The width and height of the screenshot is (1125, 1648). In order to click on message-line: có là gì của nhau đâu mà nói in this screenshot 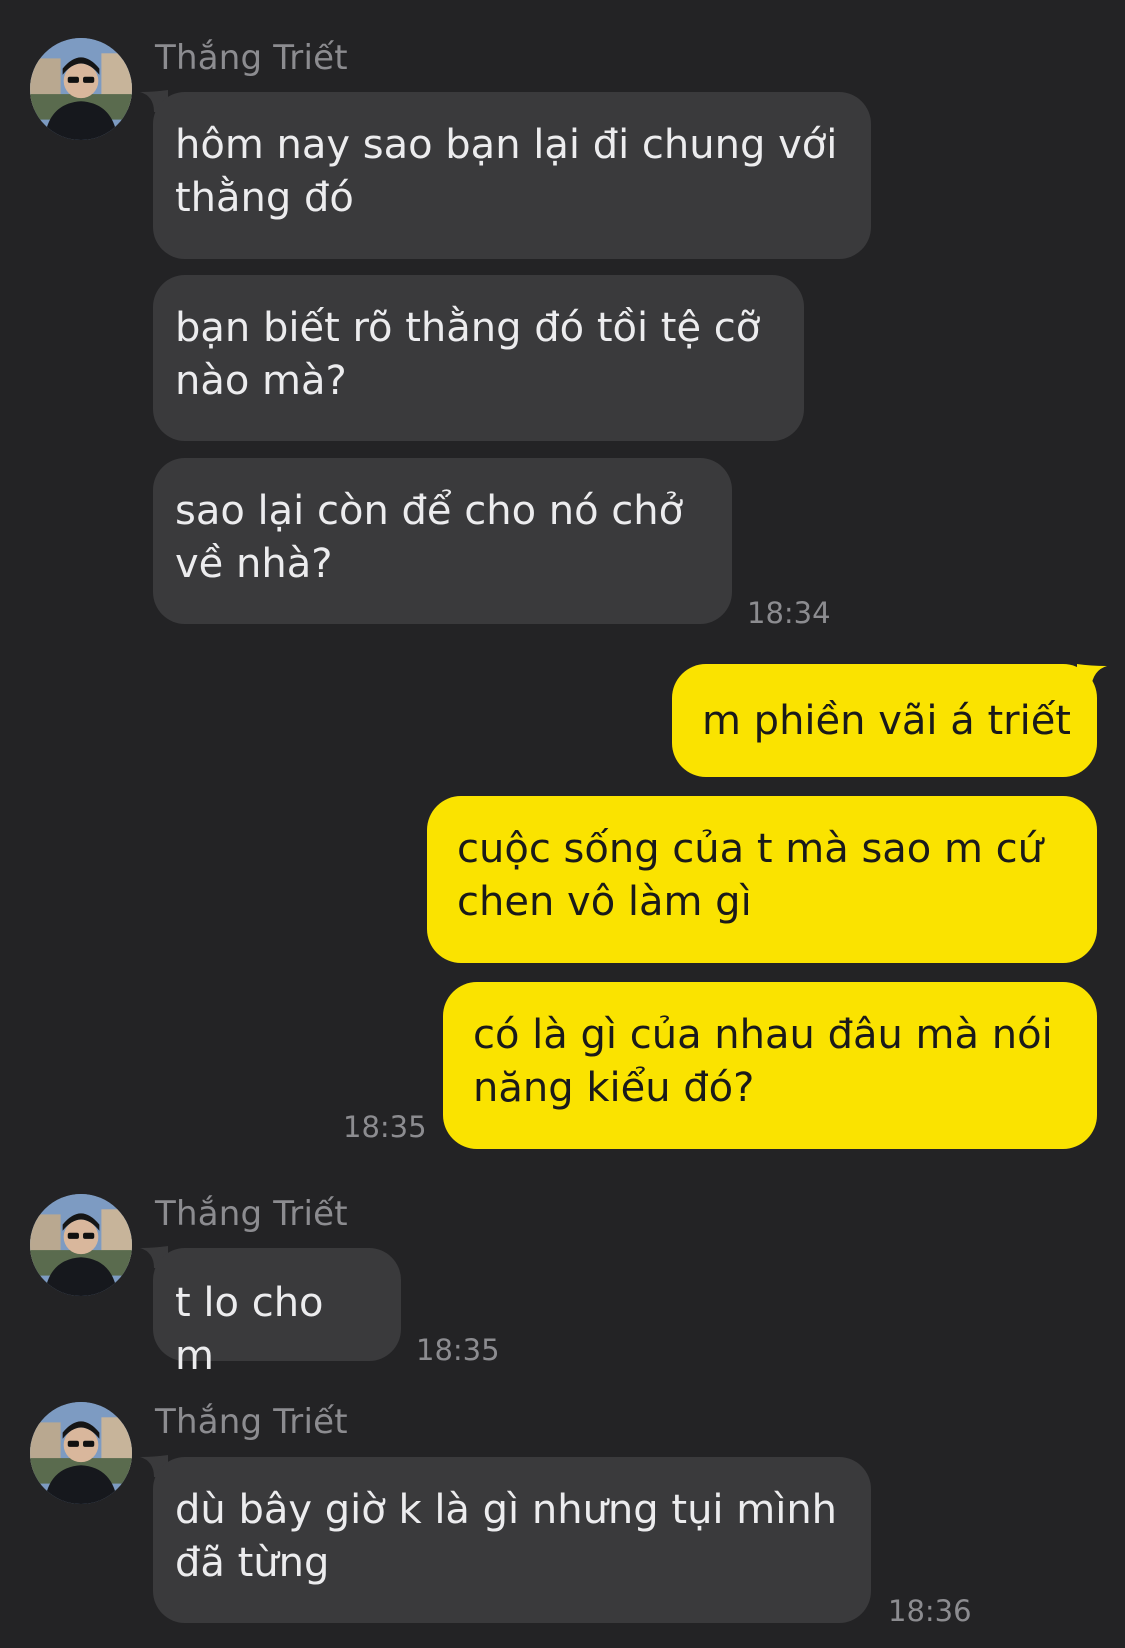, I will do `click(763, 1035)`.